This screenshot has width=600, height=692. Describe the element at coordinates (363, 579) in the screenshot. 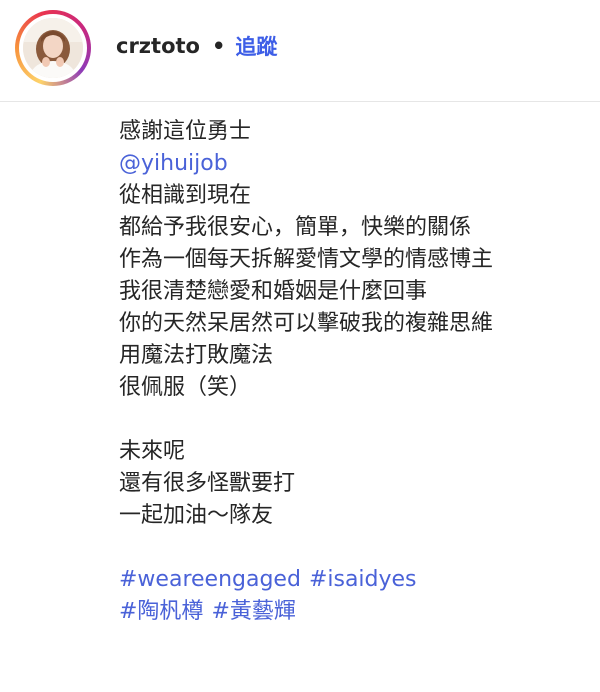

I see `hashtag-link: #isaidyes` at that location.